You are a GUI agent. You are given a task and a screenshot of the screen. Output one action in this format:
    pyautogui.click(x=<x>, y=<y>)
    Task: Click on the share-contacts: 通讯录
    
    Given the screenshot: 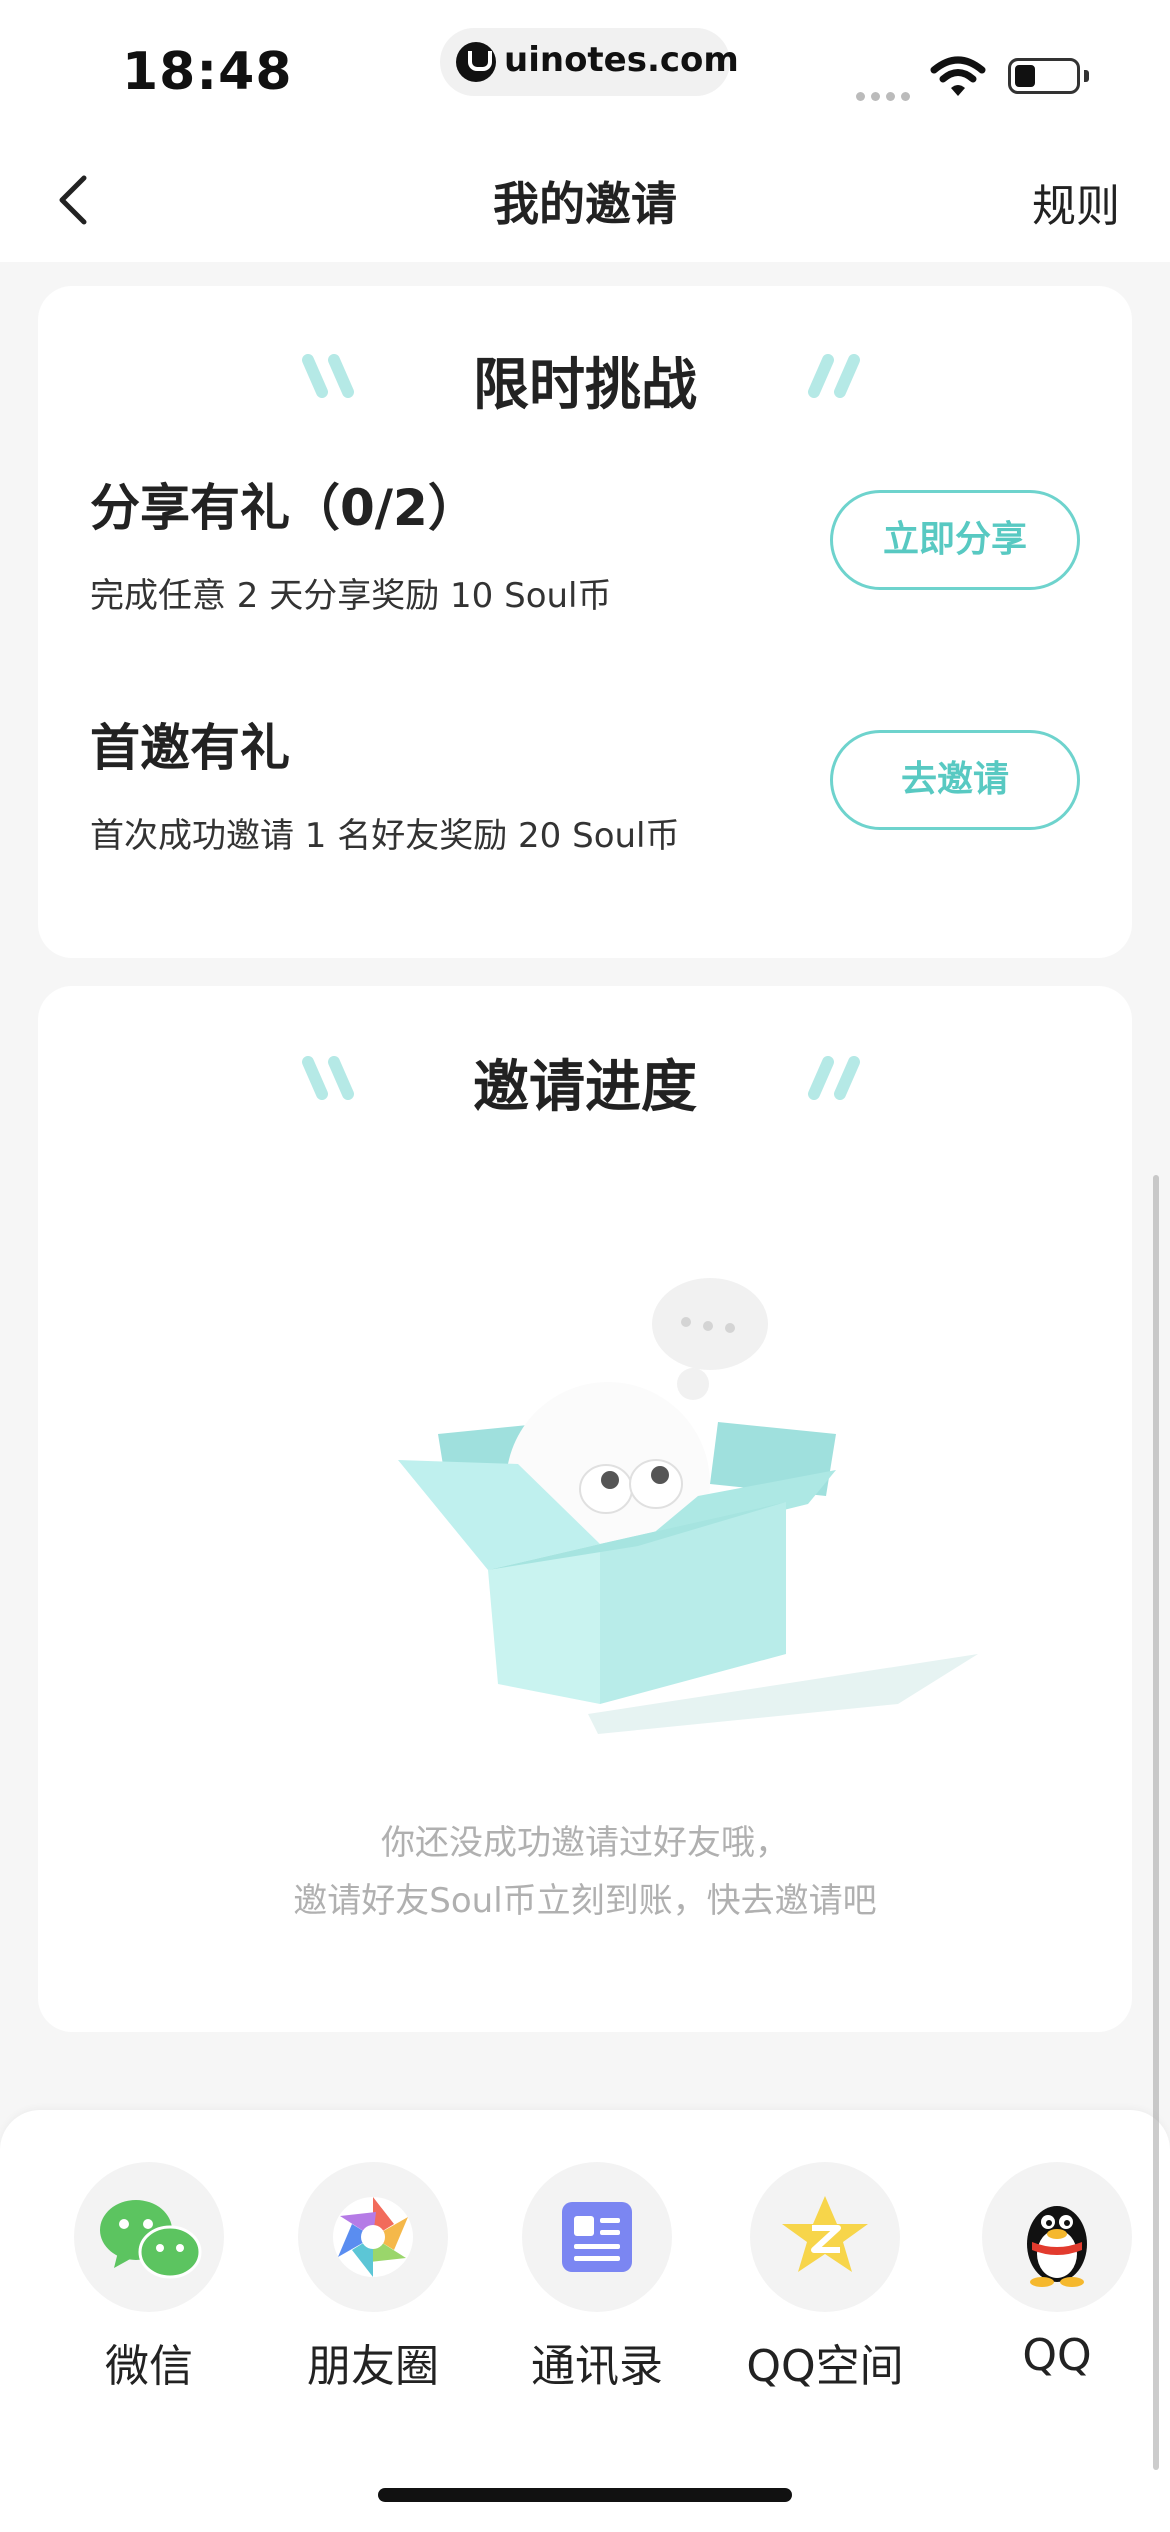 What is the action you would take?
    pyautogui.click(x=597, y=2278)
    